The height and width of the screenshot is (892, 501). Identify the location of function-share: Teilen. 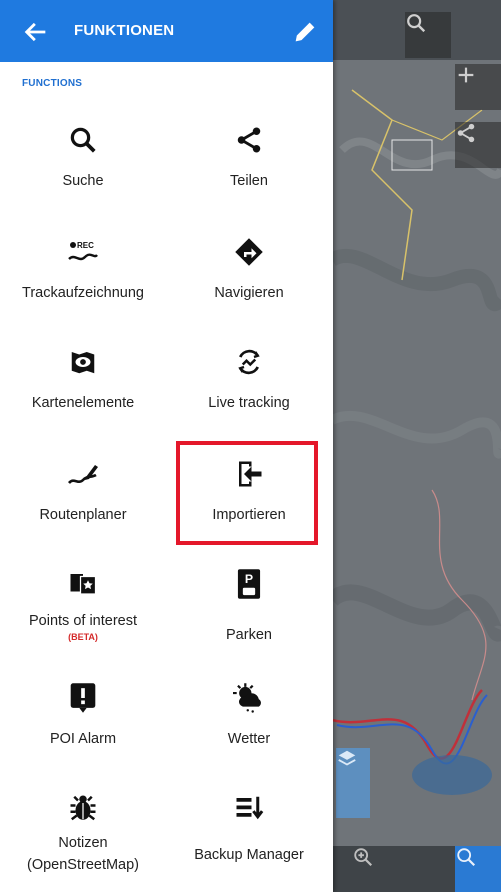
(249, 163).